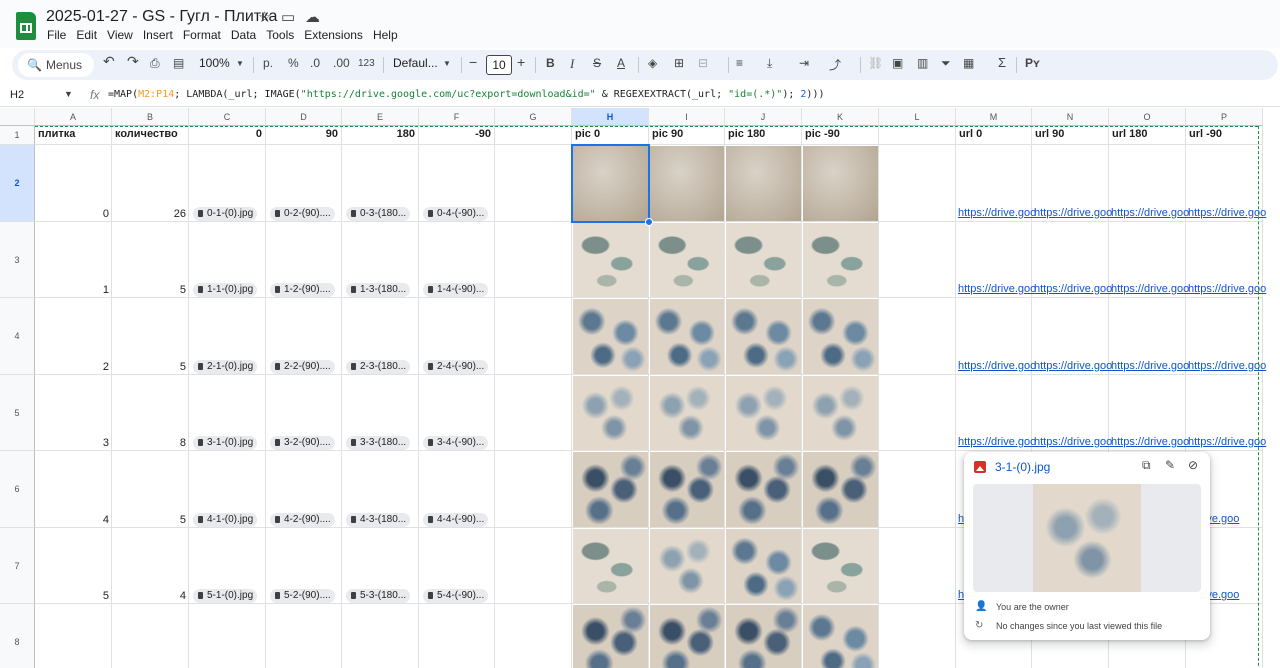 The width and height of the screenshot is (1280, 668). Describe the element at coordinates (1087, 538) in the screenshot. I see `preview-image-area` at that location.